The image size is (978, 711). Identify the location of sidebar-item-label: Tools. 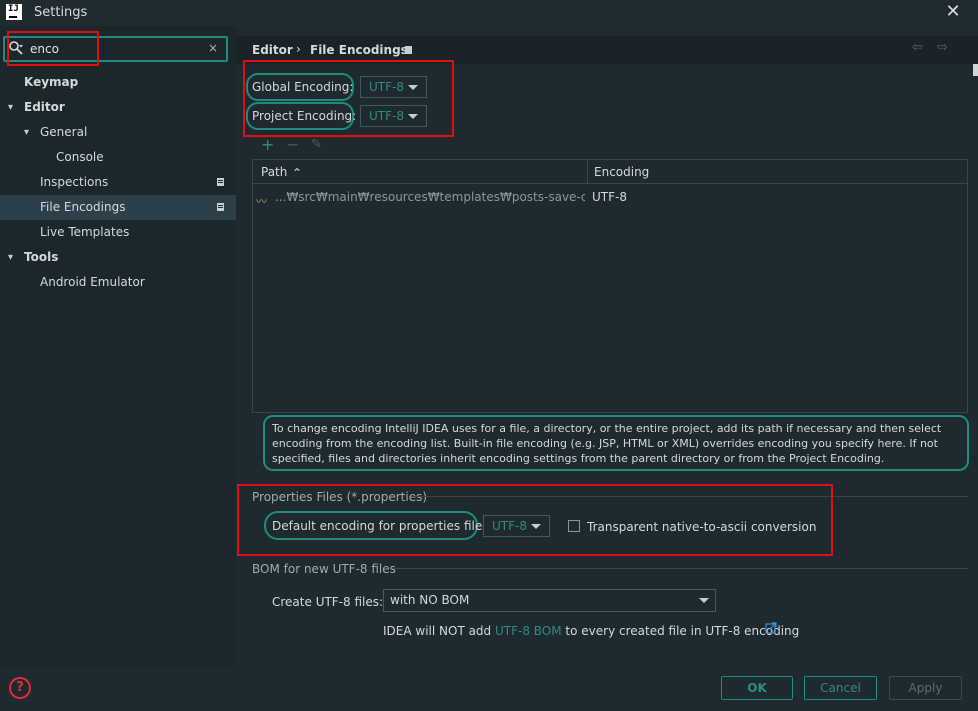
(41, 257).